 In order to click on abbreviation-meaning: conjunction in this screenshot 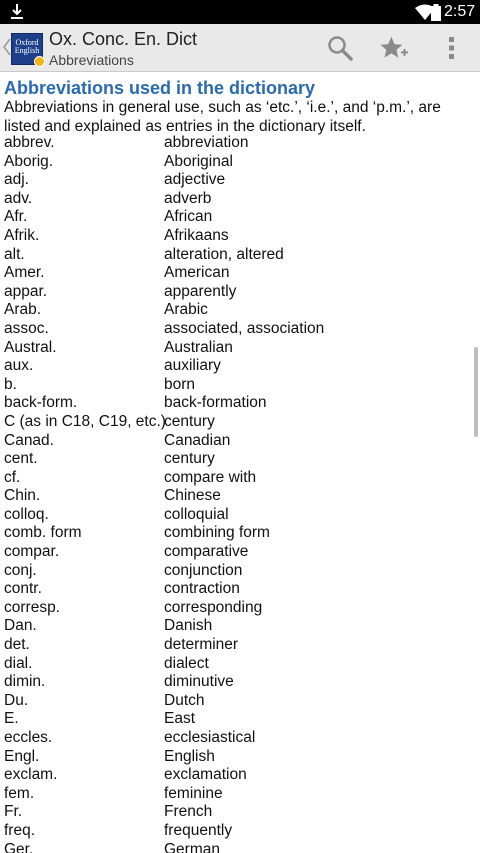, I will do `click(203, 570)`.